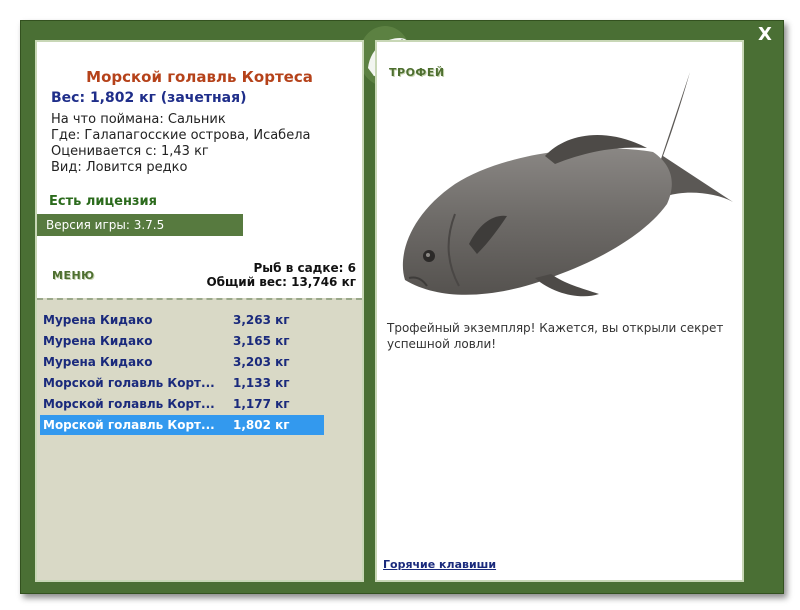 The image size is (800, 610). What do you see at coordinates (73, 275) in the screenshot?
I see `menu-button: МЕНЮ` at bounding box center [73, 275].